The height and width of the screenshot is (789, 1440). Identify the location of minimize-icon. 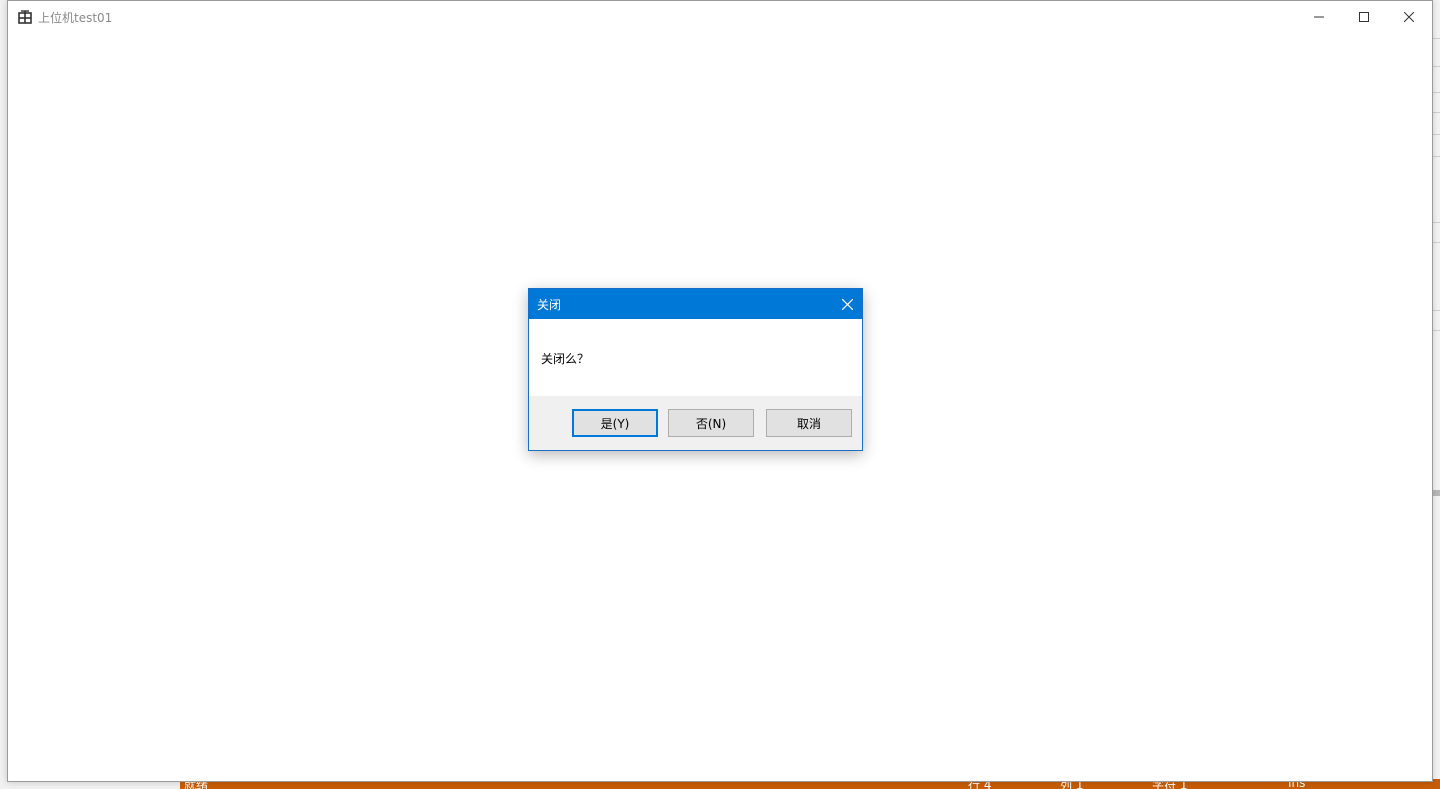
(1319, 17).